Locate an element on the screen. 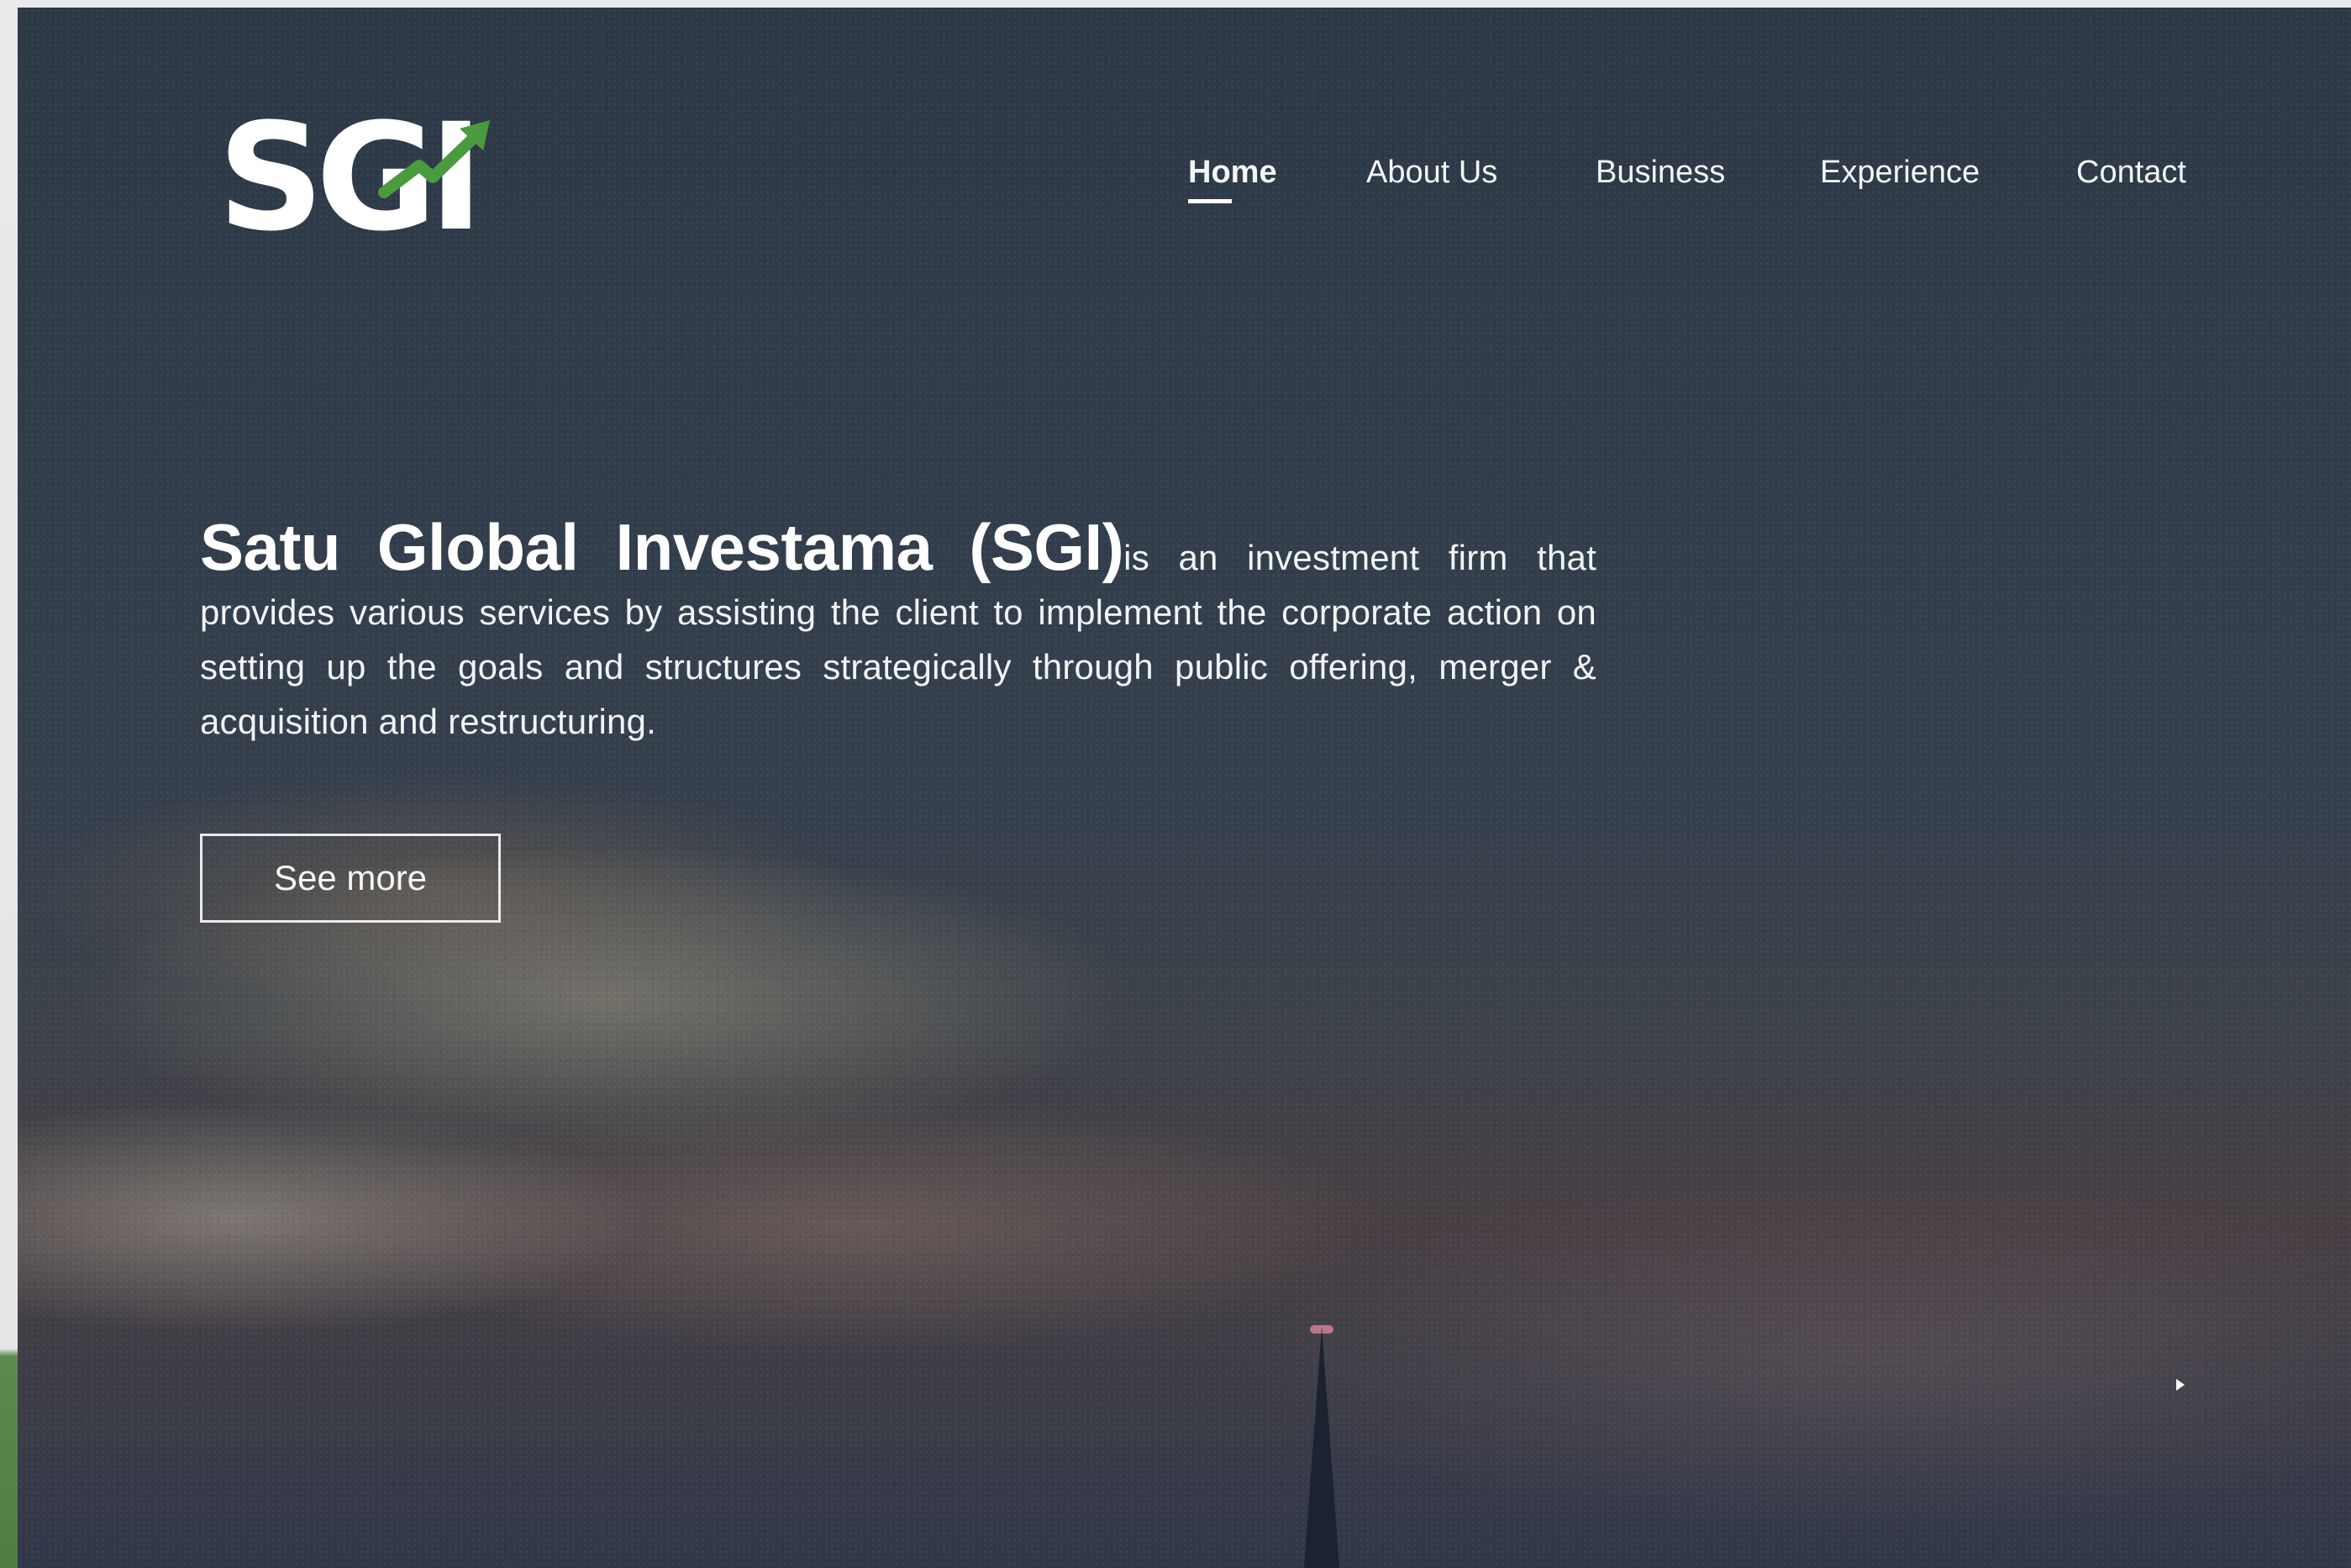  tower-silhouette is located at coordinates (1321, 1447).